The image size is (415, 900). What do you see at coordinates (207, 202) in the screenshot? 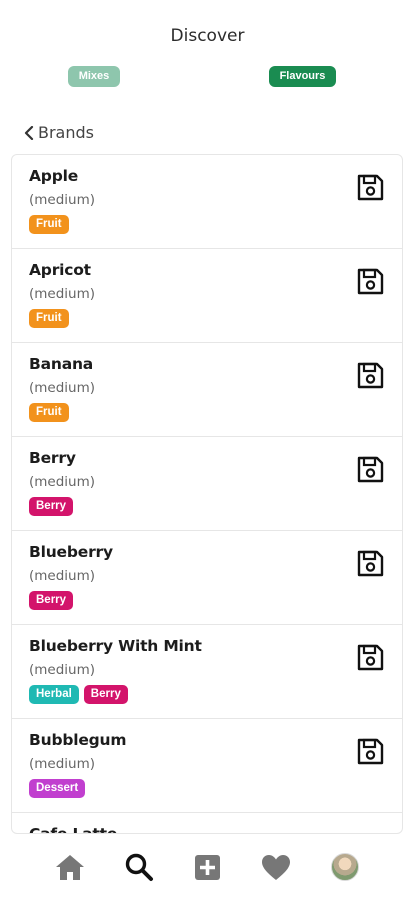
I see `list-item: Apple (medium) Fruit` at bounding box center [207, 202].